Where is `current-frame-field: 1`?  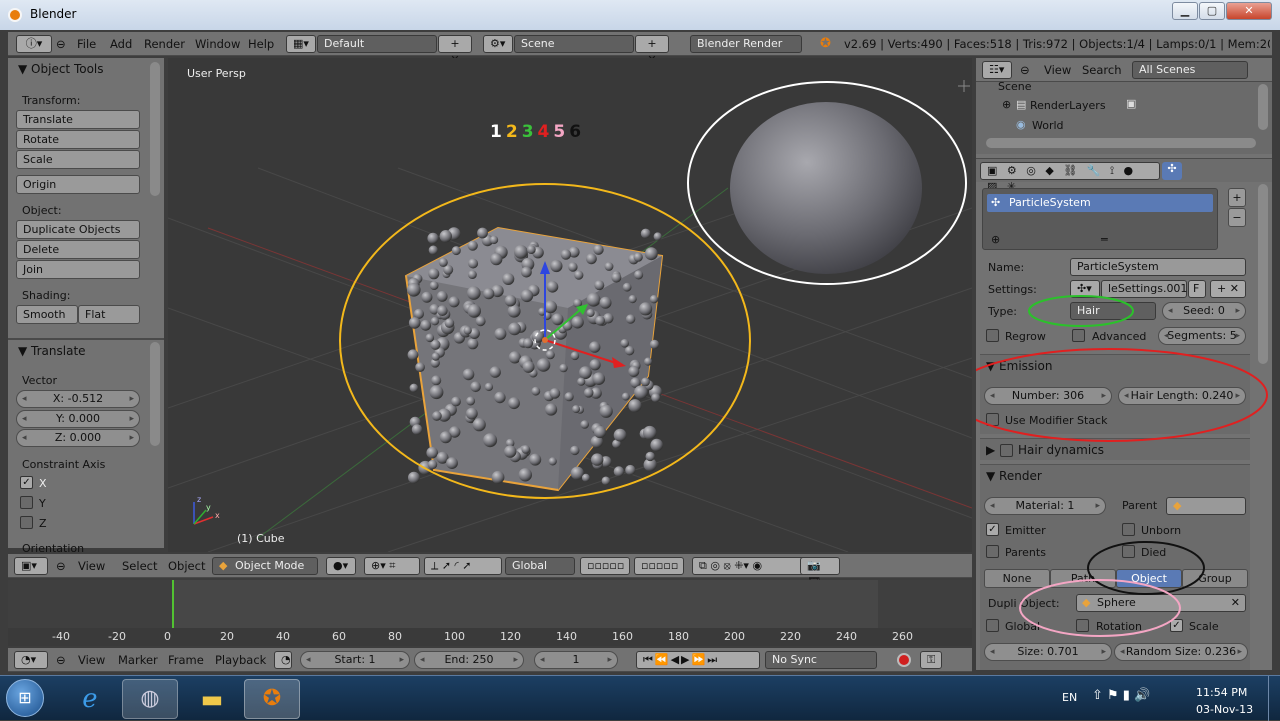 current-frame-field: 1 is located at coordinates (576, 660).